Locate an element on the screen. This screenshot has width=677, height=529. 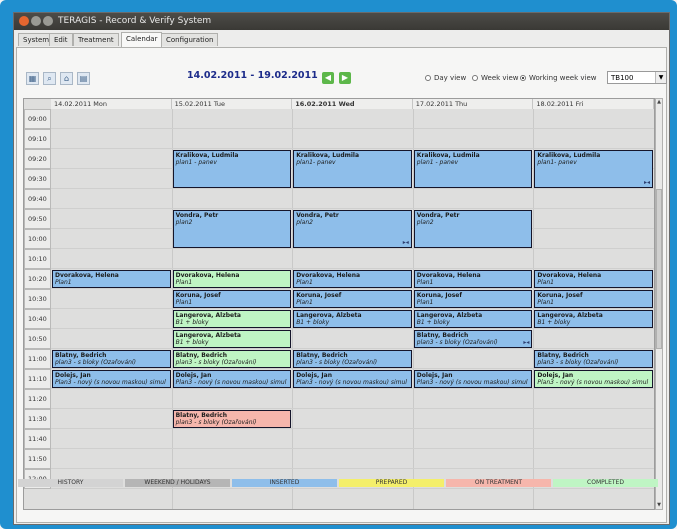
day-view-radio: Day view is located at coordinates (445, 78).